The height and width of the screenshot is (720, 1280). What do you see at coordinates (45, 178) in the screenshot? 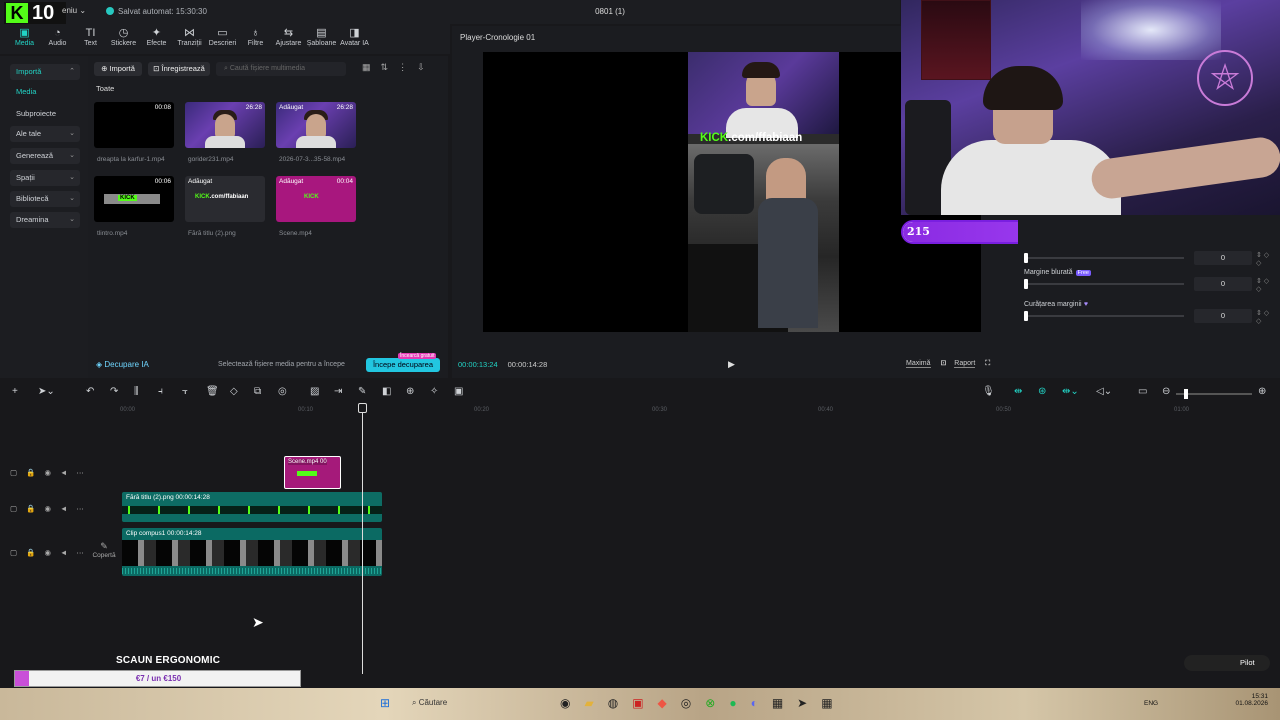
I see `sidebar-item-5: Spații ⌄` at bounding box center [45, 178].